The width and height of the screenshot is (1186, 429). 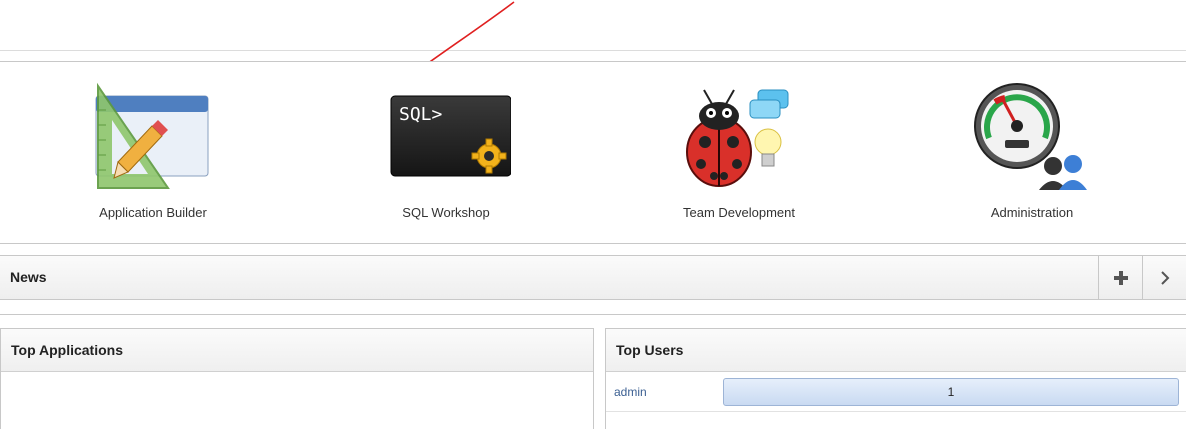 I want to click on panel-title: Top Applications, so click(x=67, y=350).